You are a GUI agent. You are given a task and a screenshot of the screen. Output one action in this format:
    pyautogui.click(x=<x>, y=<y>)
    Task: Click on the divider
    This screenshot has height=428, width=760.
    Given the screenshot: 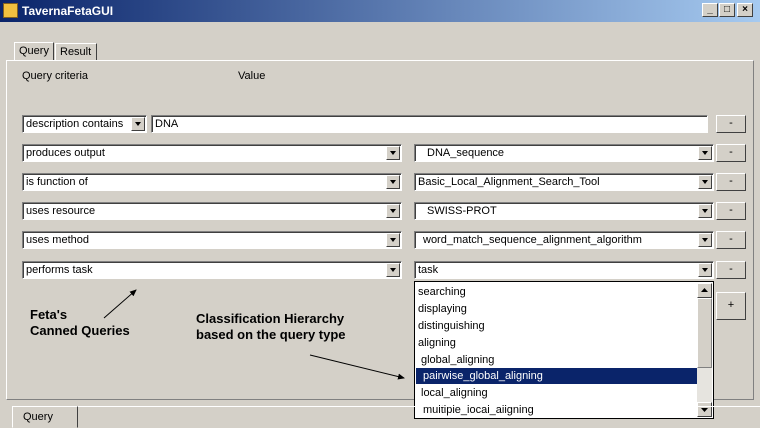 What is the action you would take?
    pyautogui.click(x=419, y=406)
    